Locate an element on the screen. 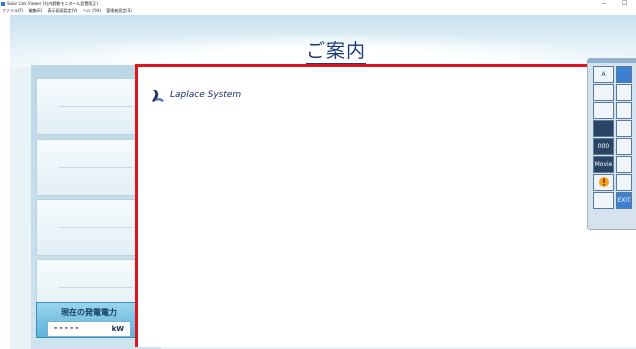  menu-admin-settings: 管理者設定(S) is located at coordinates (119, 10).